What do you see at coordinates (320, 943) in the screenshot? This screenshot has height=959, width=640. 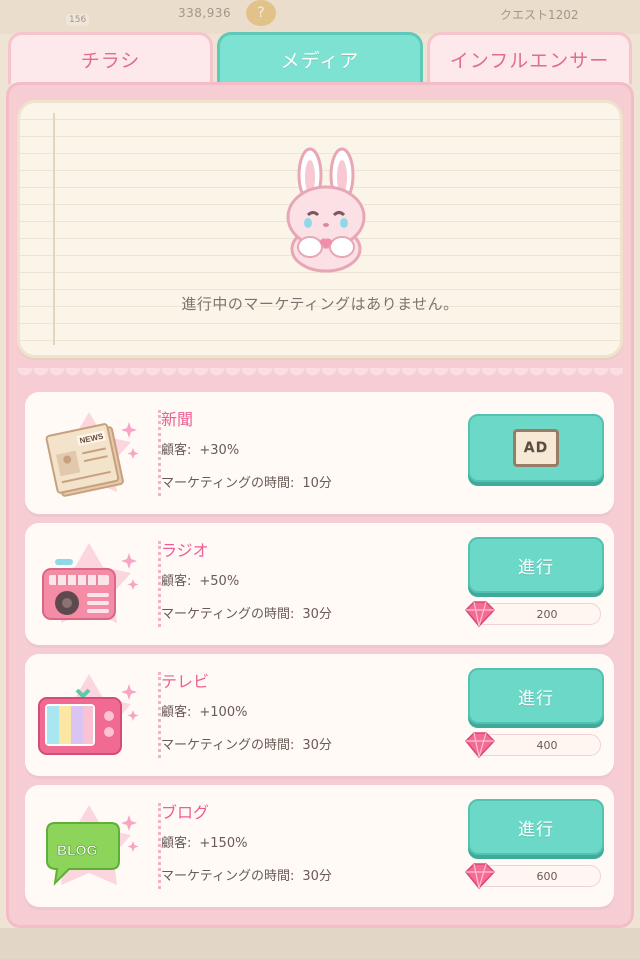 I see `background-bottom-strip` at bounding box center [320, 943].